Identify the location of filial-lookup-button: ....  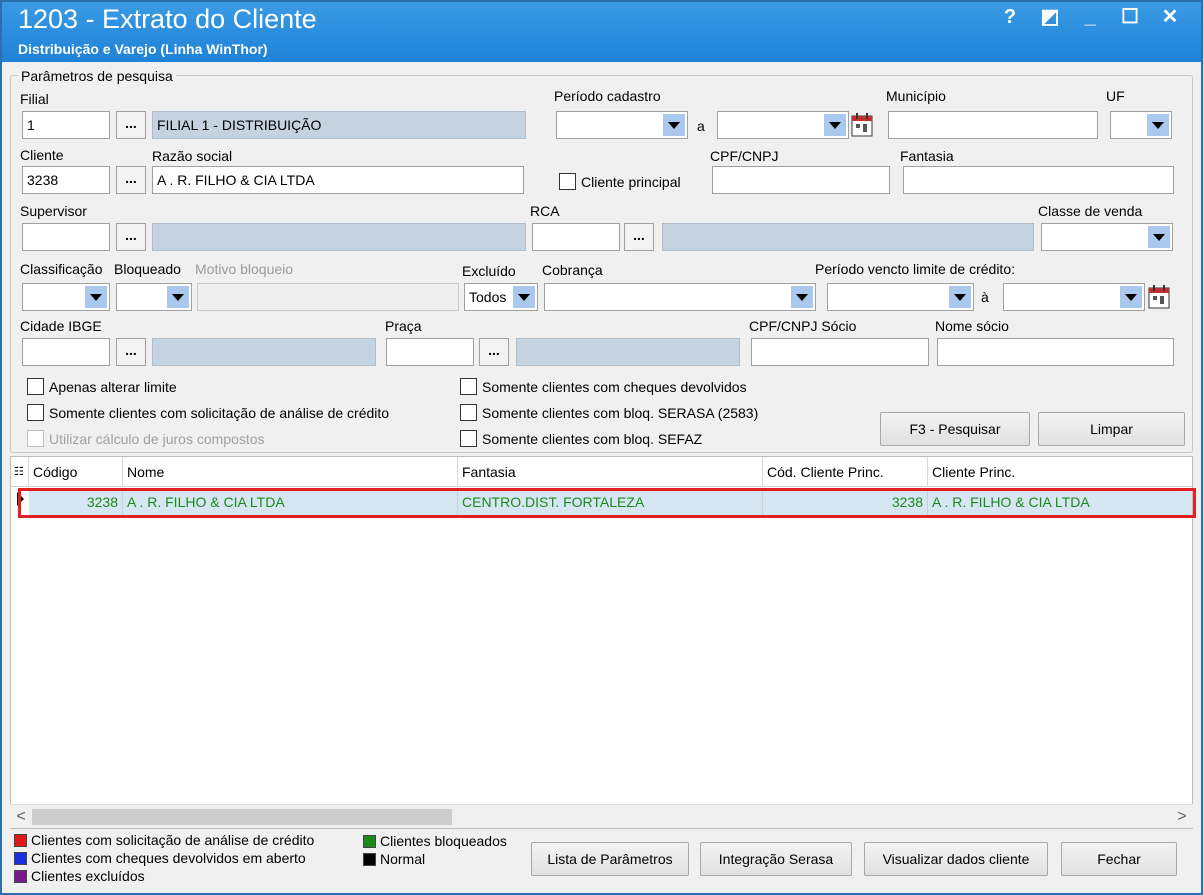
(131, 125).